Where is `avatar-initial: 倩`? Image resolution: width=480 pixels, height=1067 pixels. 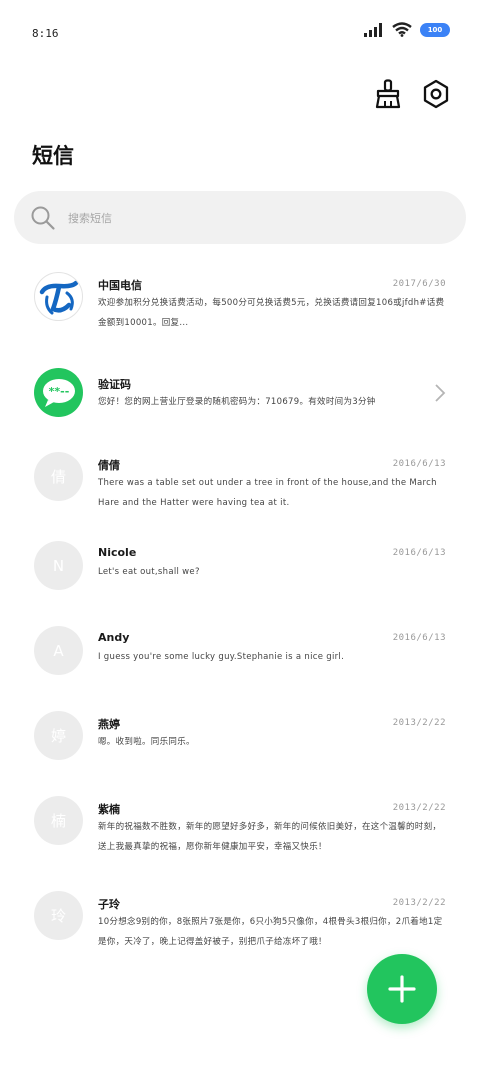
avatar-initial: 倩 is located at coordinates (58, 477).